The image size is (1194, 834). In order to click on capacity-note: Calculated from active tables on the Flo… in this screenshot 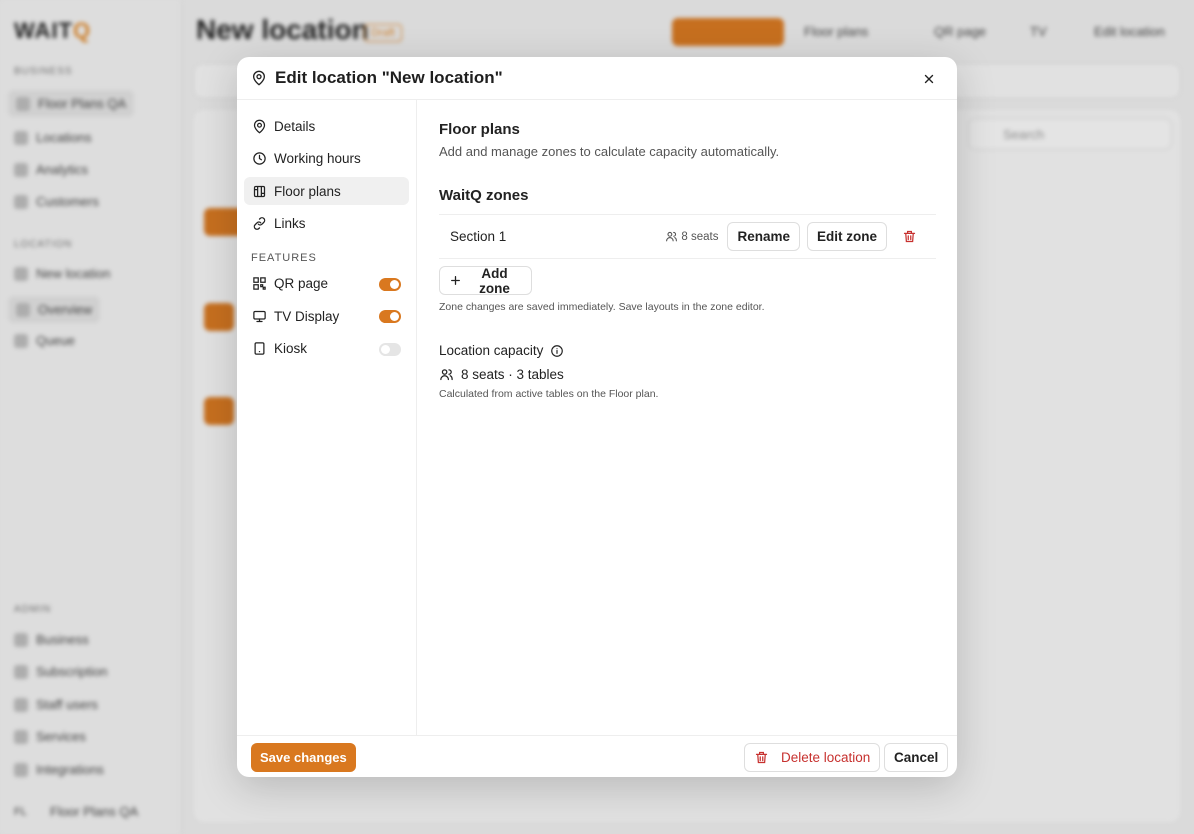, I will do `click(549, 394)`.